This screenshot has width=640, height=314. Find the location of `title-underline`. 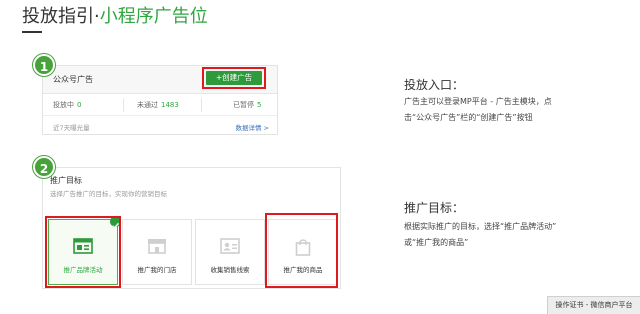

title-underline is located at coordinates (32, 32).